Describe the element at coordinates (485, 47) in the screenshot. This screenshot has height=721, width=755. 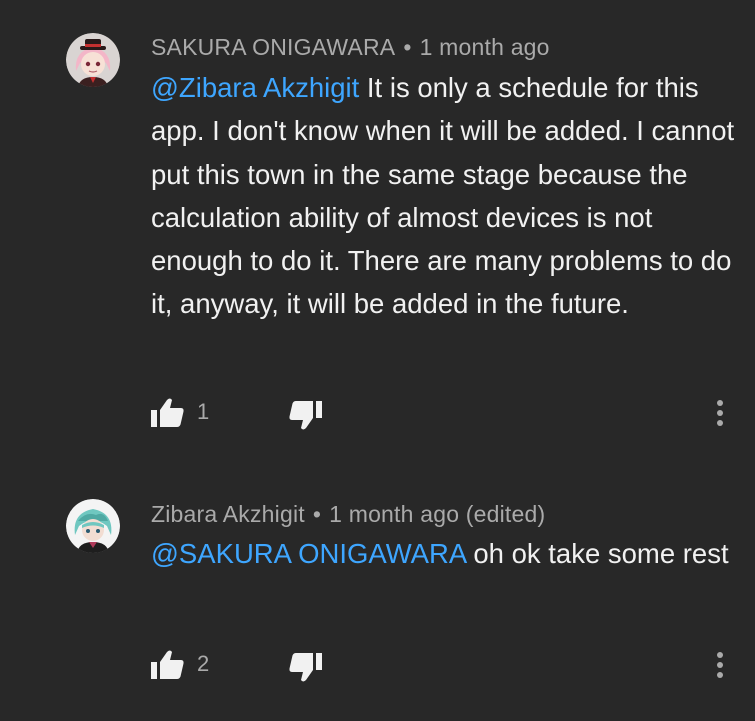
I see `comment-timestamp: 1 month ago` at that location.